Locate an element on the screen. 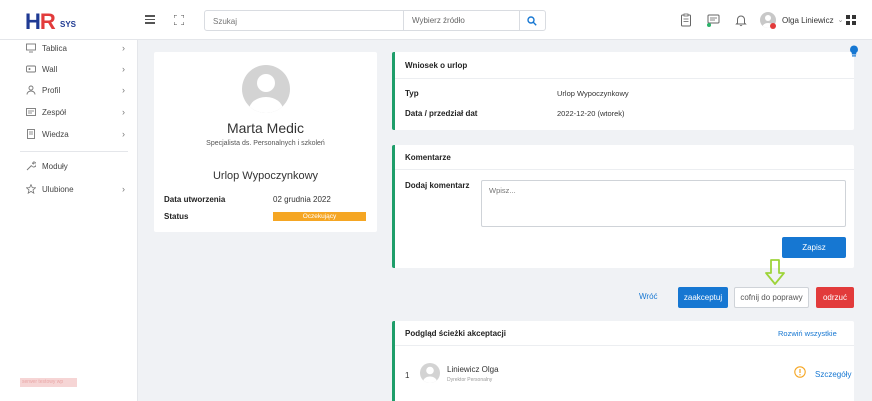 This screenshot has height=401, width=872. request-type-title: Urlop Wypoczynkowy is located at coordinates (265, 176).